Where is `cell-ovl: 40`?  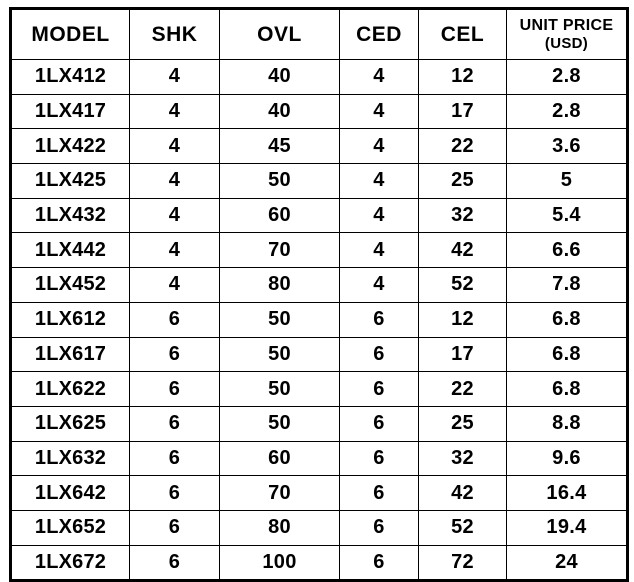 cell-ovl: 40 is located at coordinates (279, 111).